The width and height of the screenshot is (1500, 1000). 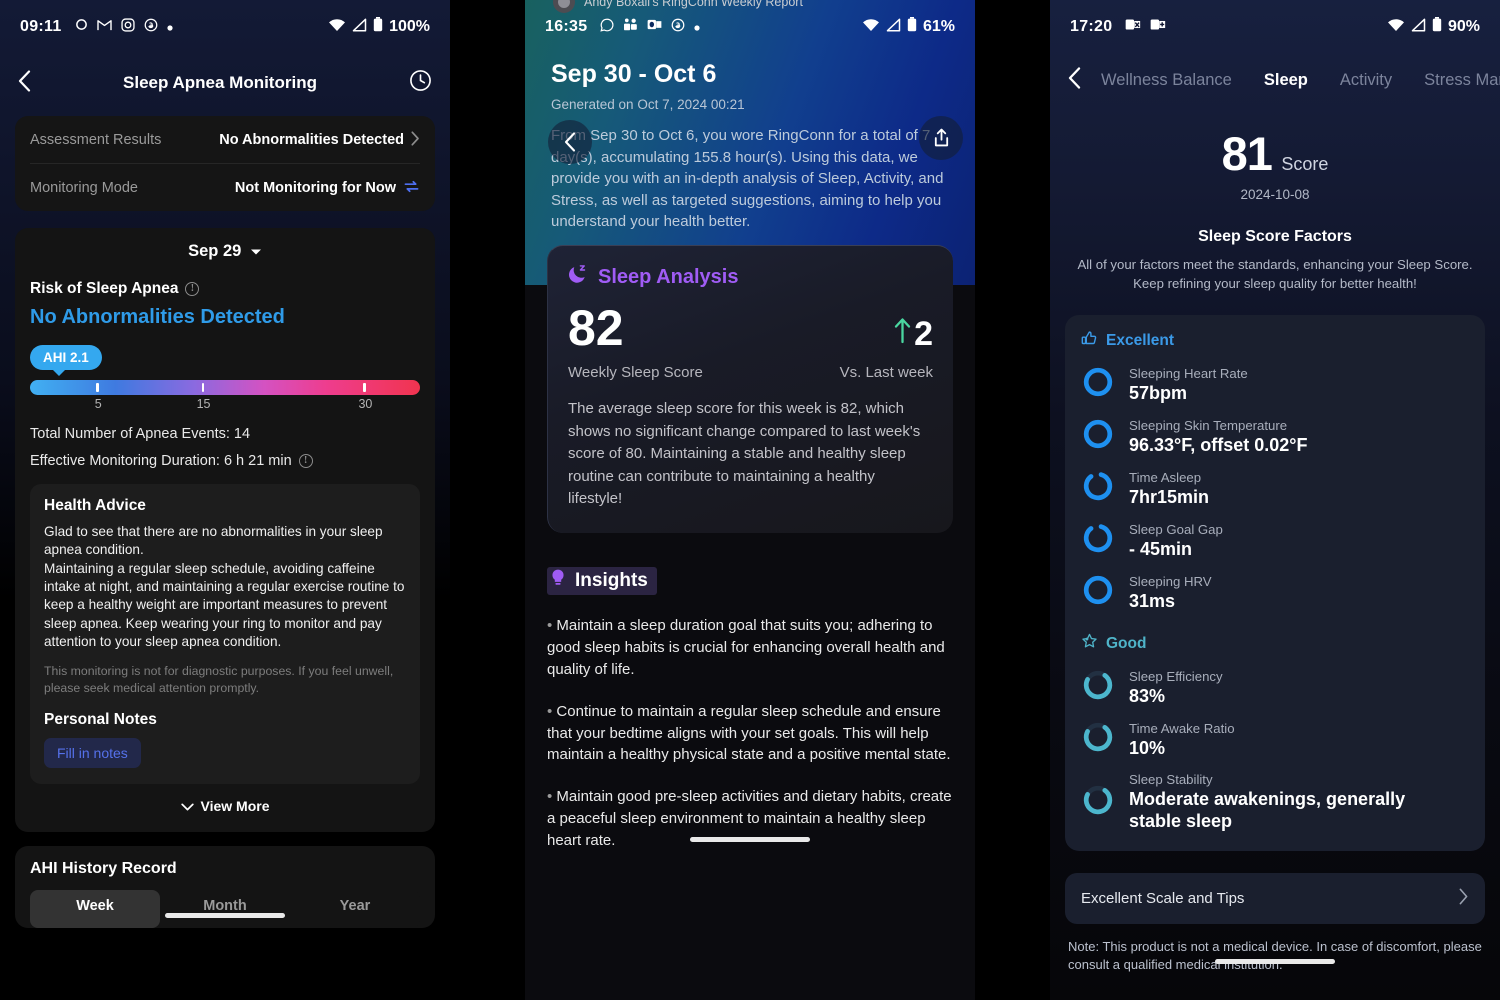 I want to click on monitoring-mode-label: Monitoring Mode, so click(x=84, y=187).